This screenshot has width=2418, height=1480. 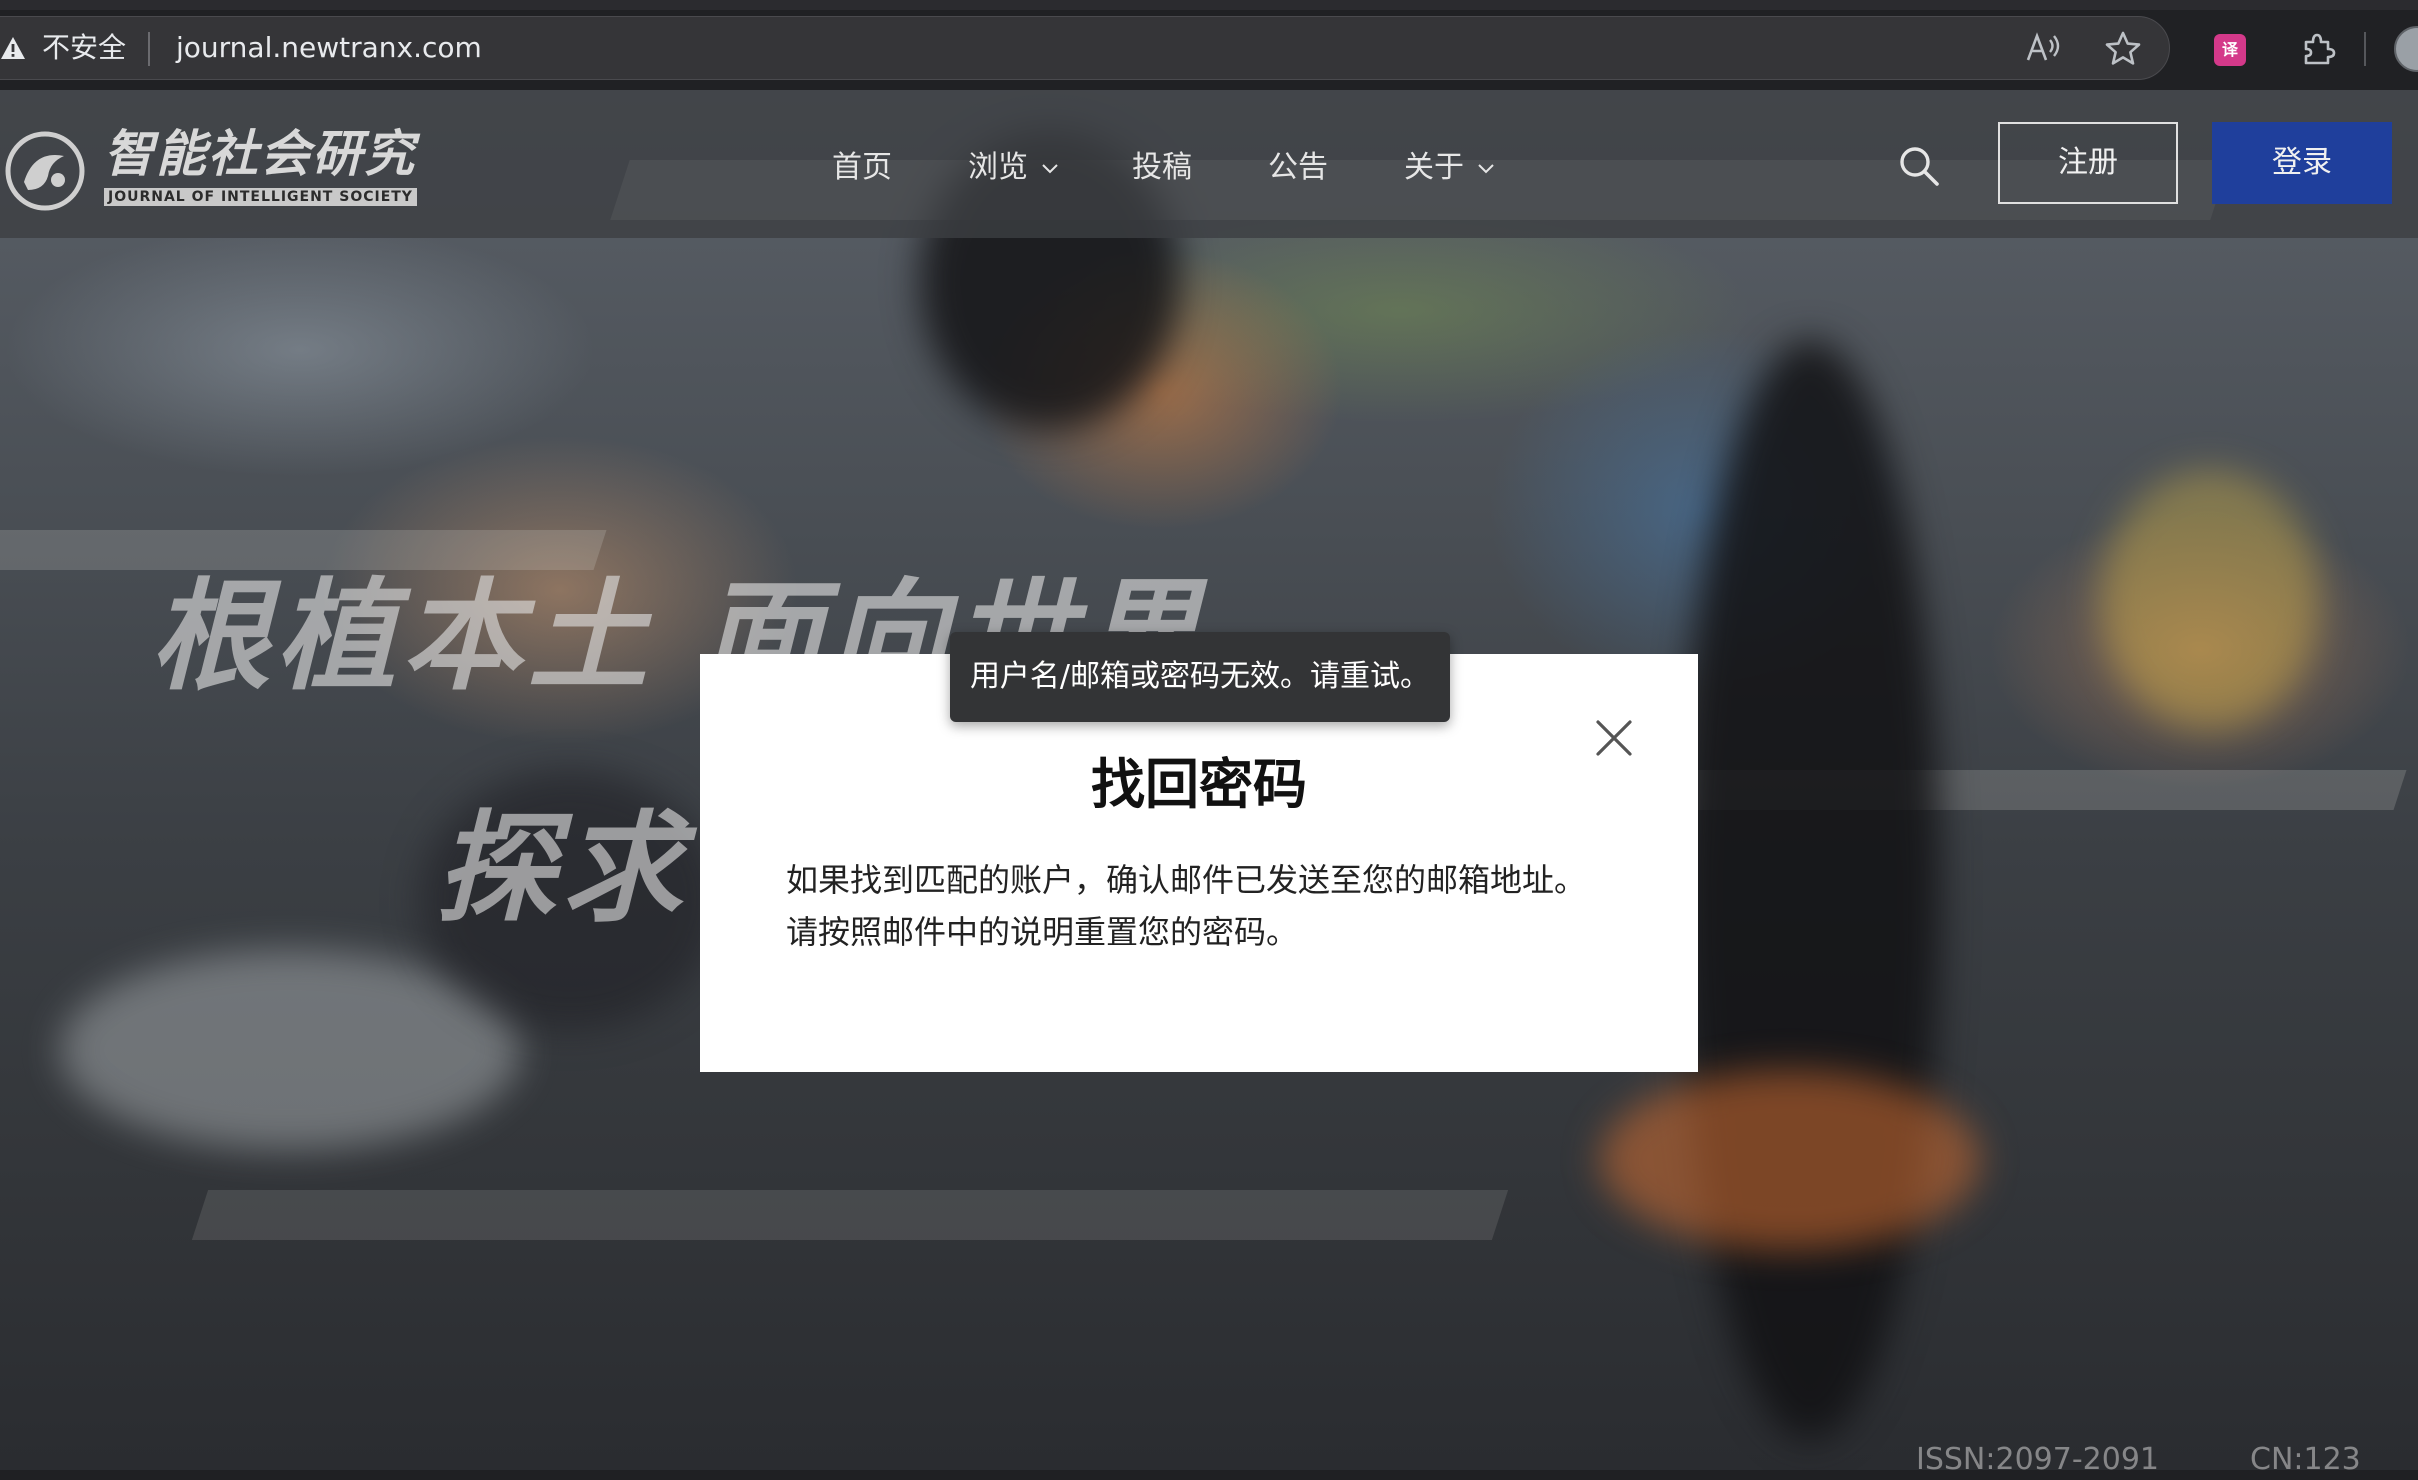 I want to click on nav-browse: 浏览, so click(x=1013, y=168).